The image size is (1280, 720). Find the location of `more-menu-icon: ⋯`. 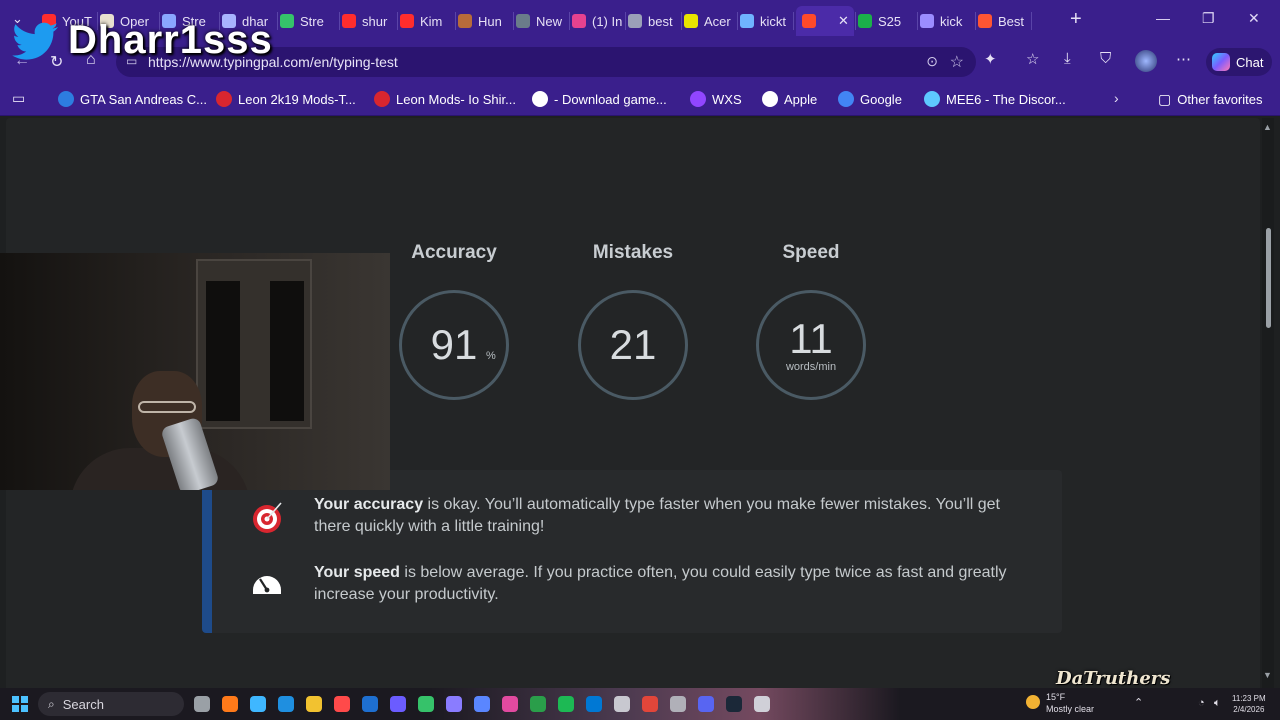

more-menu-icon: ⋯ is located at coordinates (1183, 59).